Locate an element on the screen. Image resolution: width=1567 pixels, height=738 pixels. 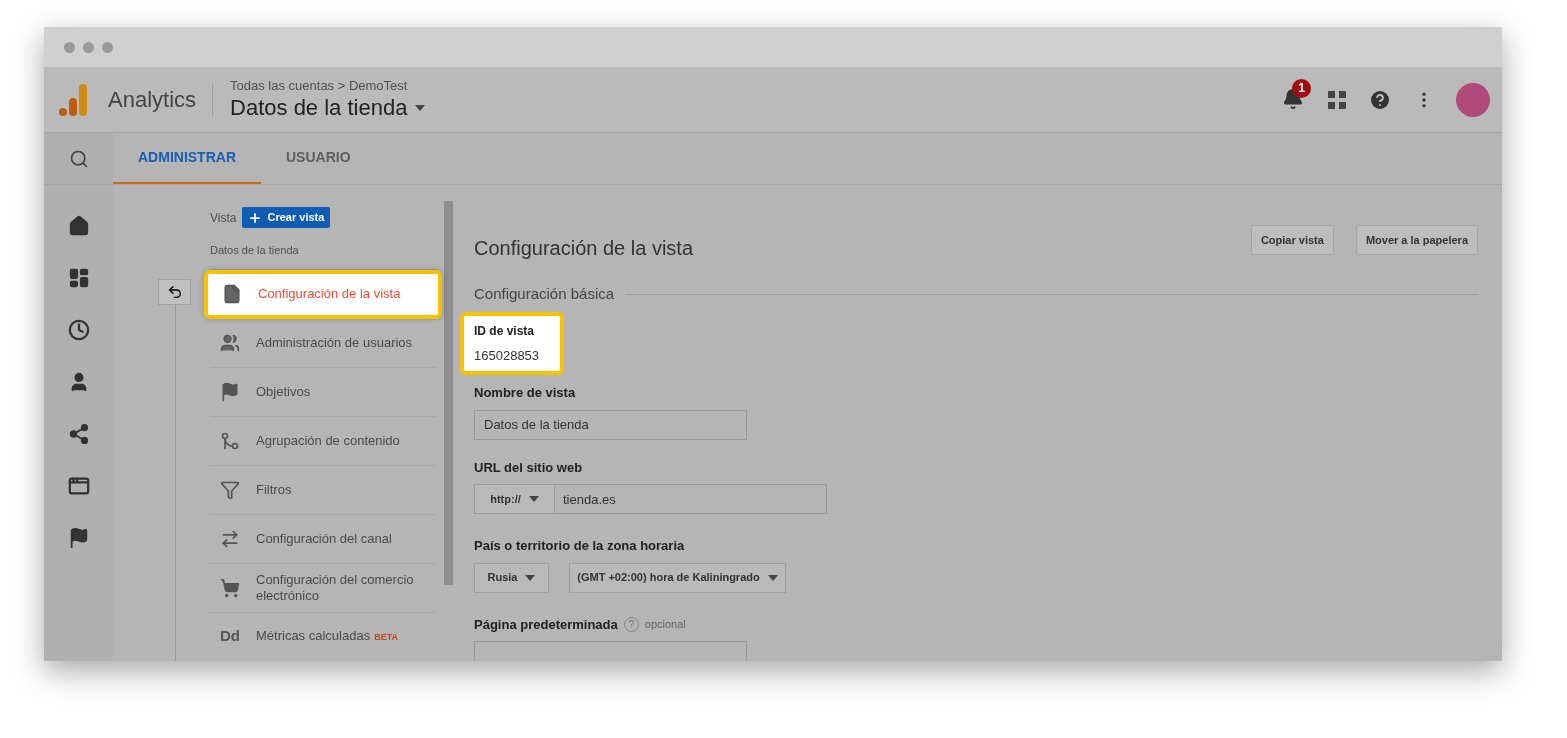
view-menu-item: Administración de usuarios is located at coordinates (323, 343).